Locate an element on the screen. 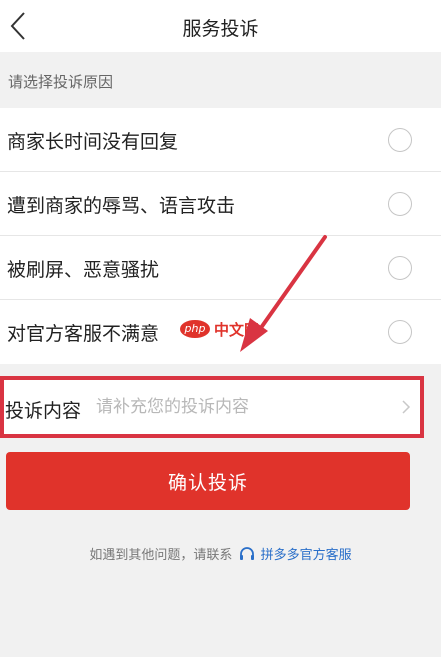 This screenshot has height=657, width=441. reason-label: 商家长时间没有回复 is located at coordinates (93, 142).